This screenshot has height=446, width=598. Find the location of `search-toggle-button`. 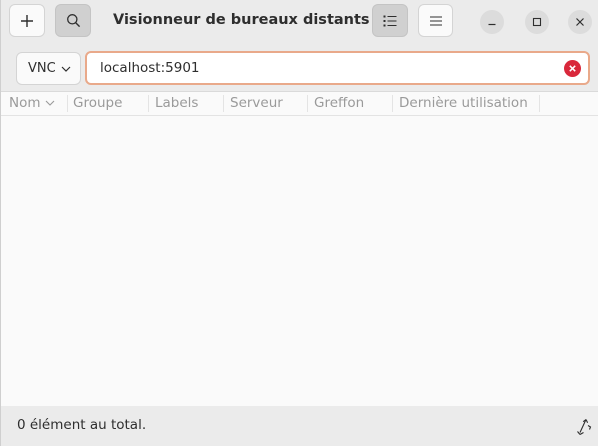

search-toggle-button is located at coordinates (73, 20).